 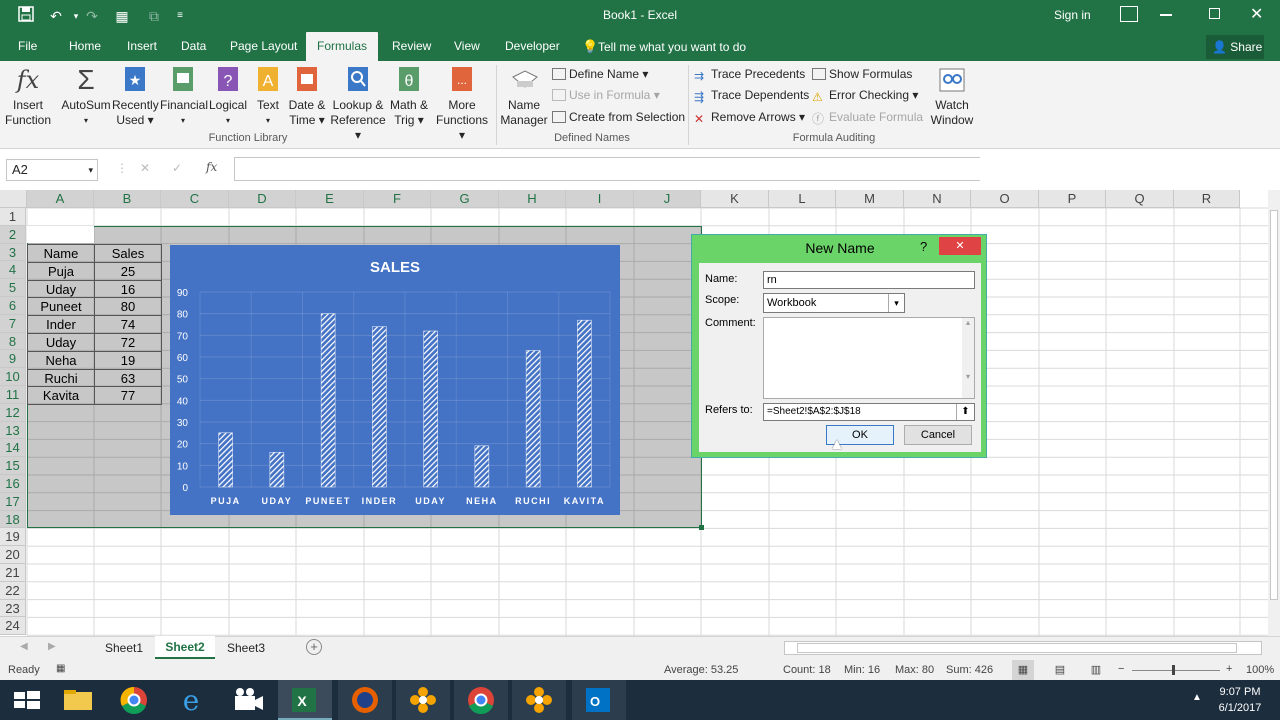 What do you see at coordinates (1023, 670) in the screenshot?
I see `normal-view-icon: ▦` at bounding box center [1023, 670].